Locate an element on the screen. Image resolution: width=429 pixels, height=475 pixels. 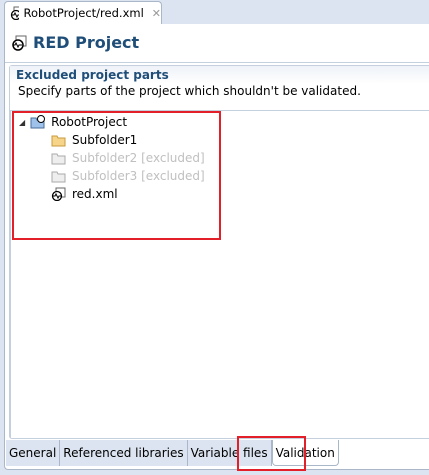
tab-referenced-libraries: Referenced libraries is located at coordinates (124, 453).